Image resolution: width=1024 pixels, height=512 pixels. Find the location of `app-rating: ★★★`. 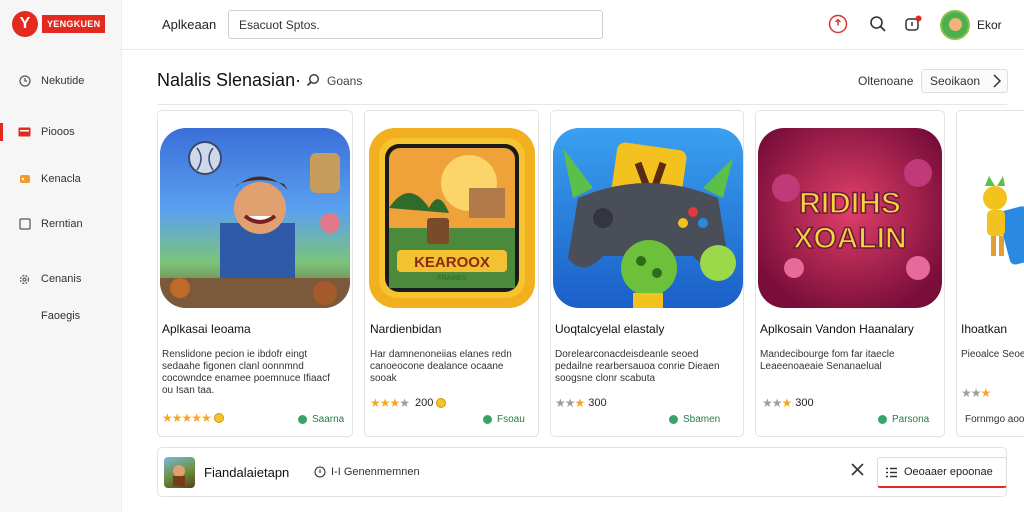

app-rating: ★★★ is located at coordinates (976, 393).